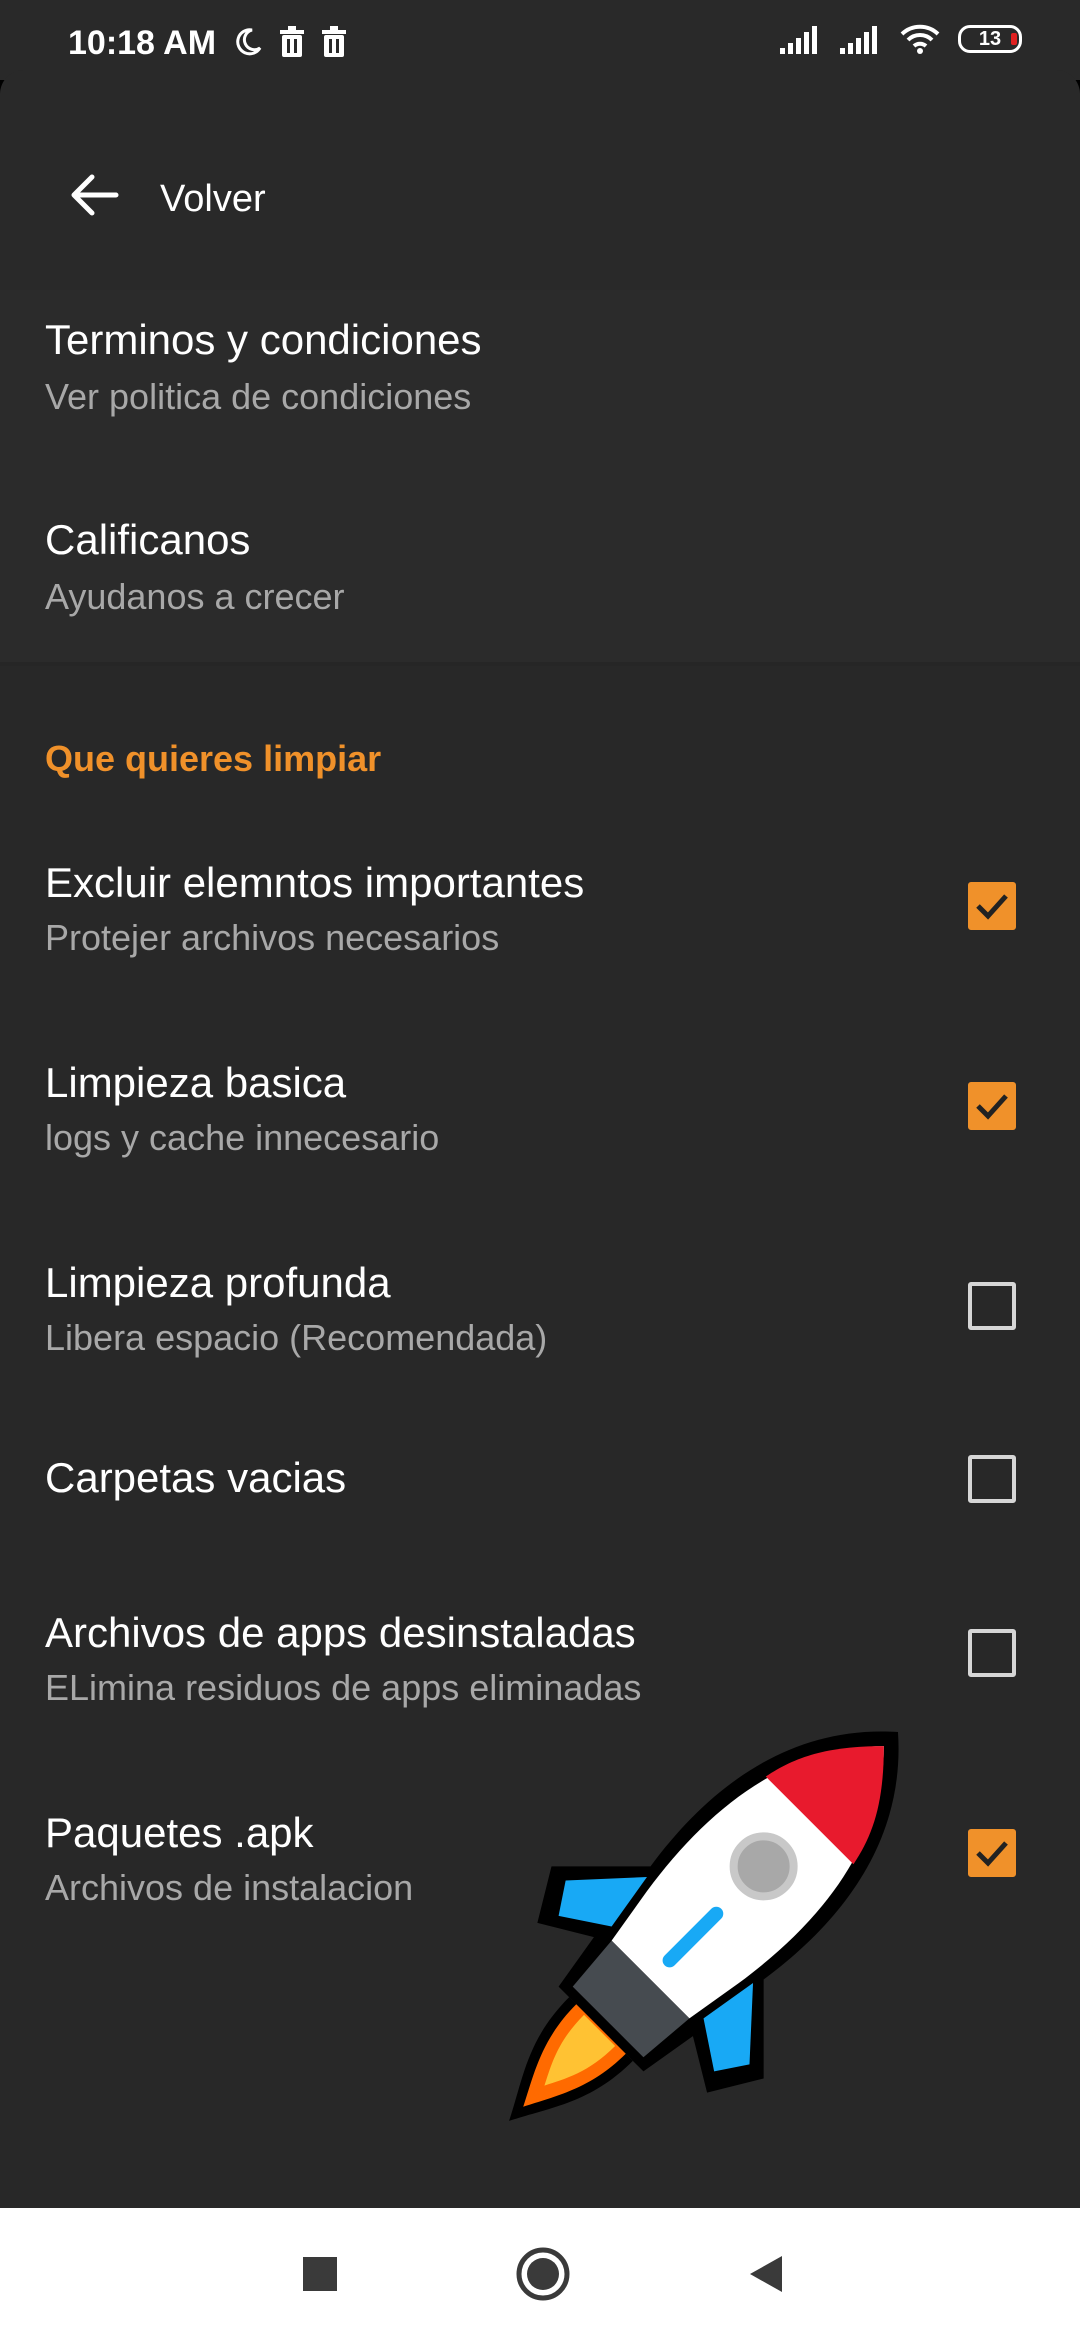  Describe the element at coordinates (992, 1479) in the screenshot. I see `checkbox-empty-folders` at that location.